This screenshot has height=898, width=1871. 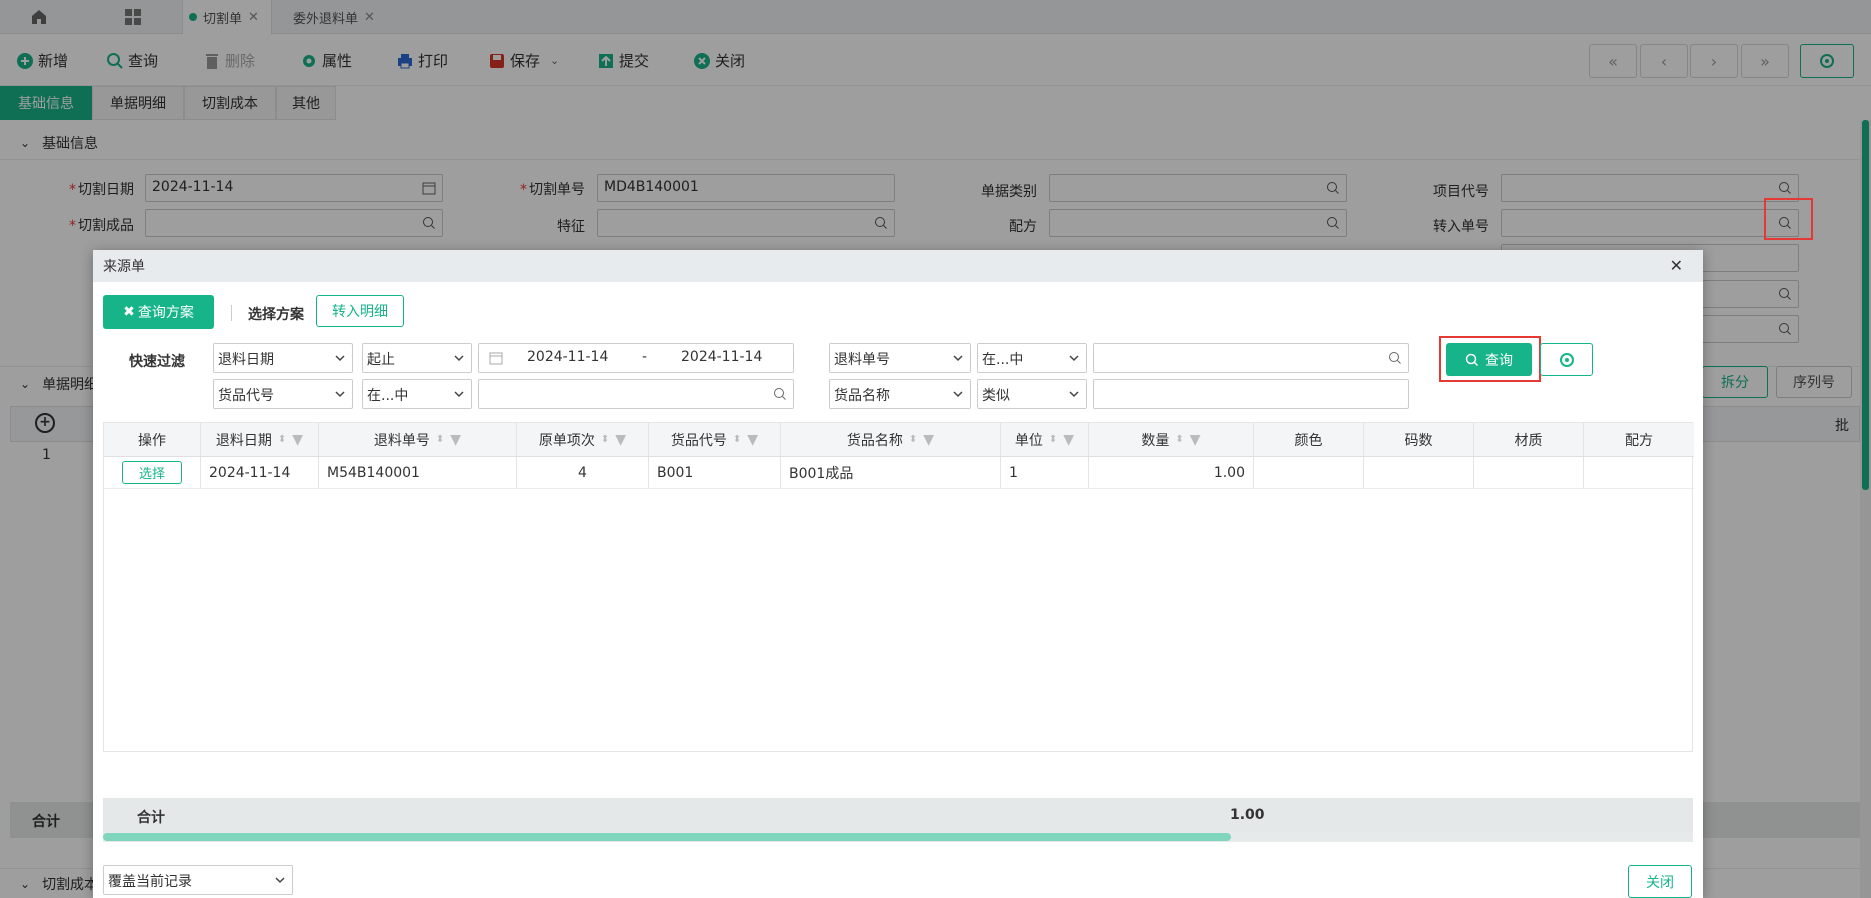 What do you see at coordinates (231, 313) in the screenshot?
I see `divider` at bounding box center [231, 313].